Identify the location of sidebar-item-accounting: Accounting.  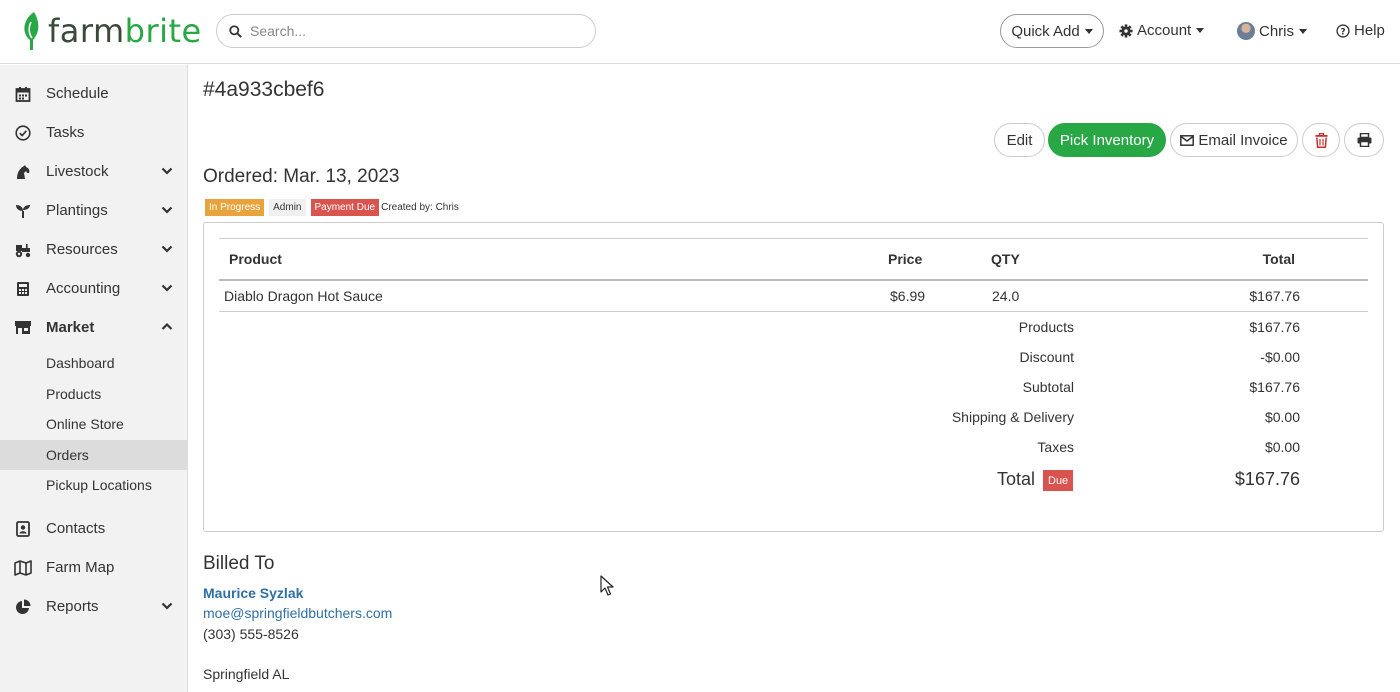
(94, 288).